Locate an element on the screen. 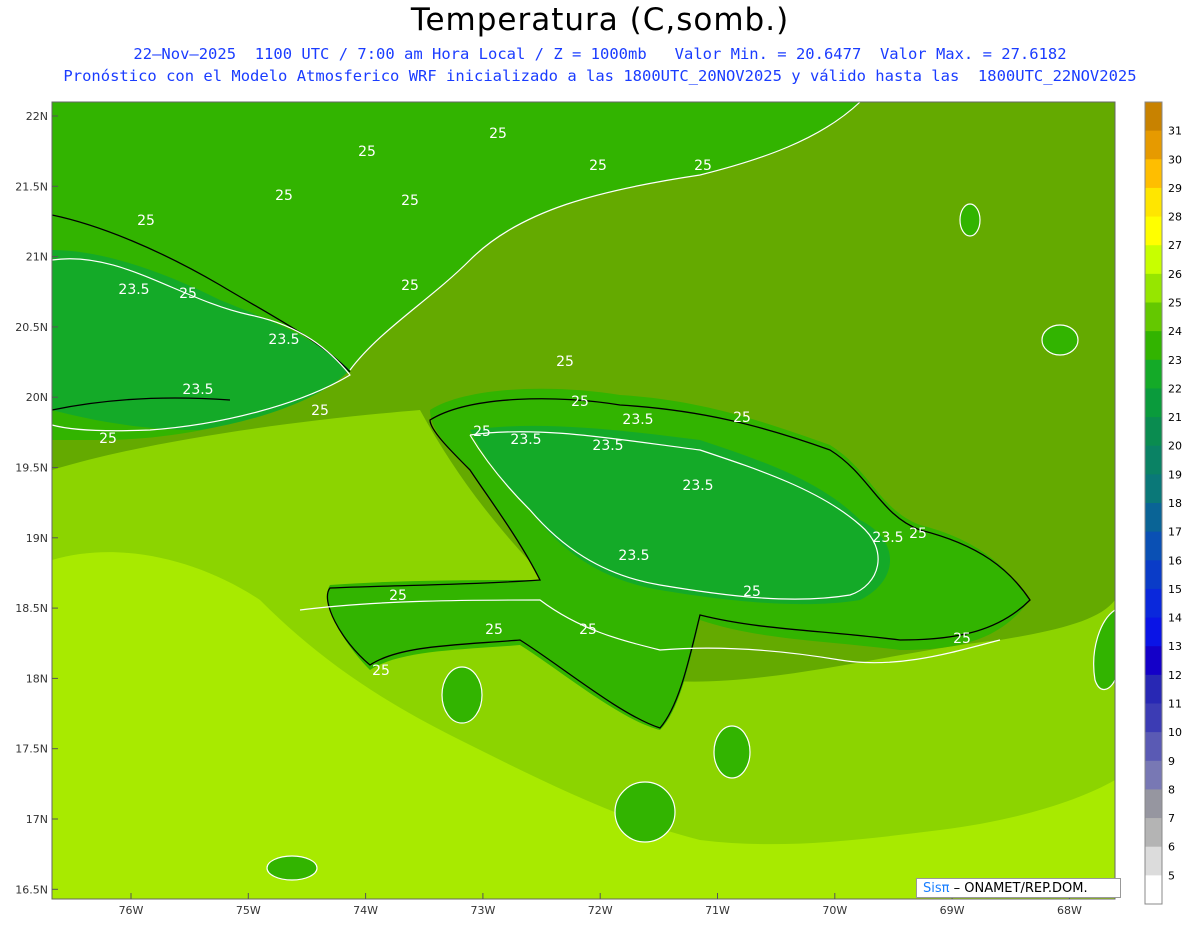 The height and width of the screenshot is (927, 1200). lat-label: 17.5N is located at coordinates (31, 749).